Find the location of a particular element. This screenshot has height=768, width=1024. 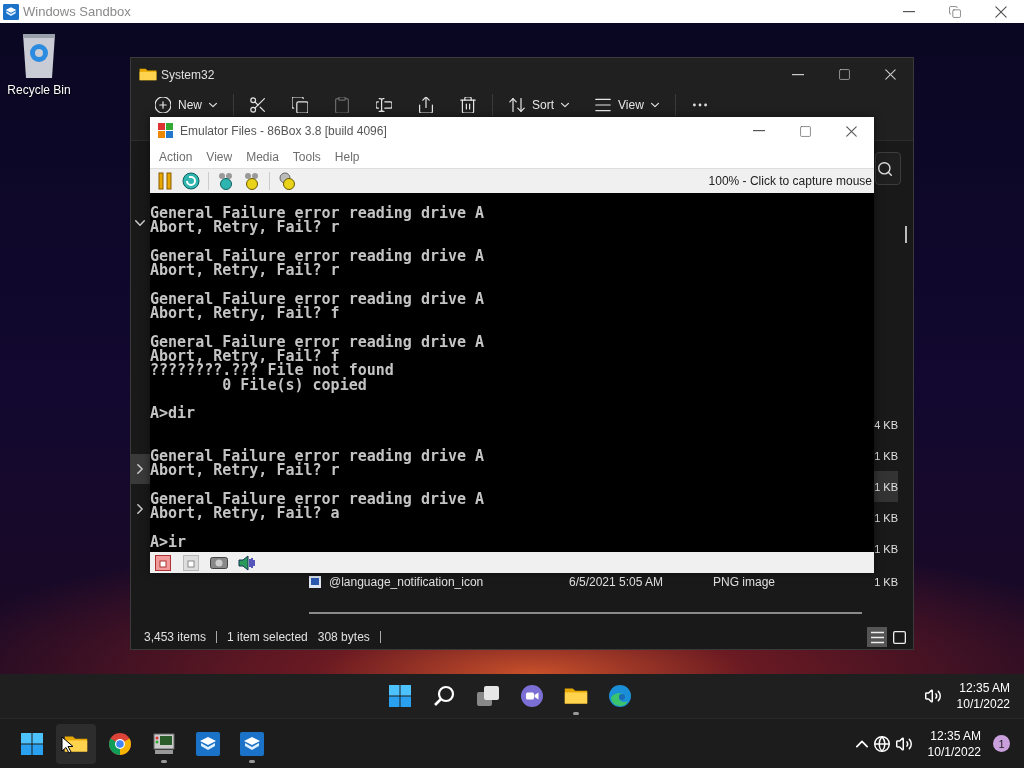

file-row: @language_notification_icon 6/5/2021 5:05 AM PNG image 1 KB is located at coordinates (599, 582).